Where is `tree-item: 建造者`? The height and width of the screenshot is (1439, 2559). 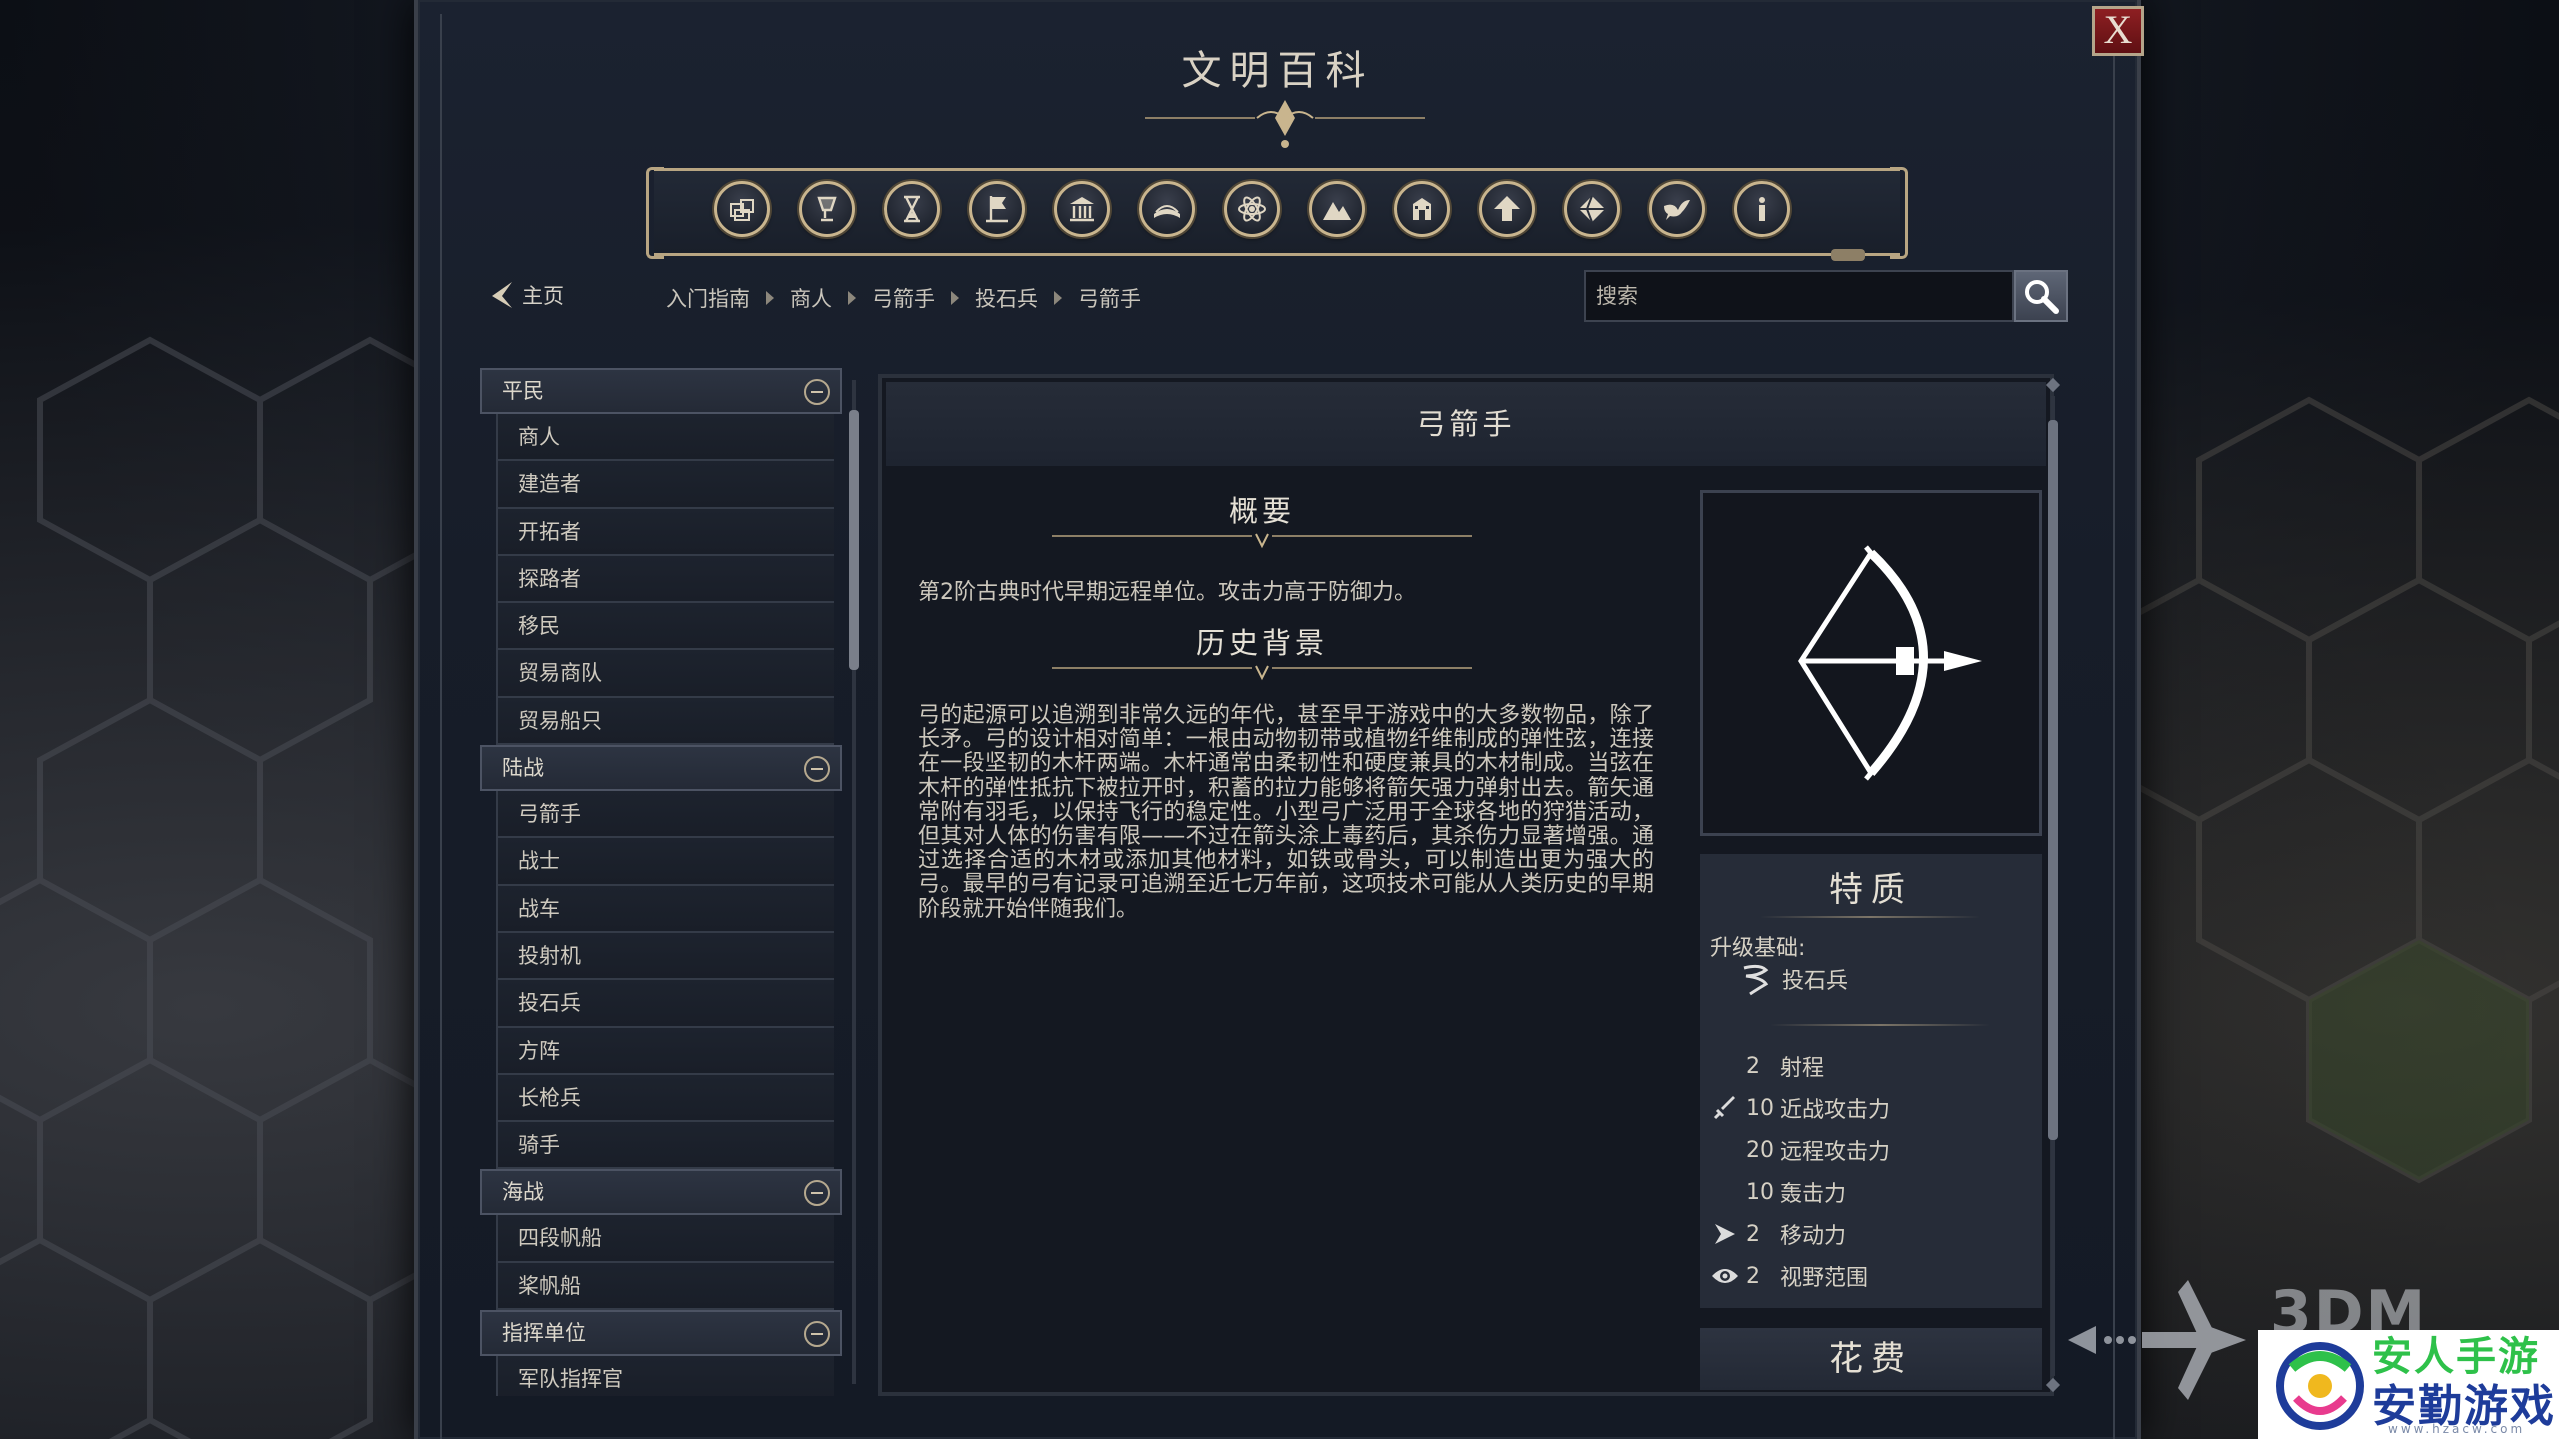 tree-item: 建造者 is located at coordinates (665, 485).